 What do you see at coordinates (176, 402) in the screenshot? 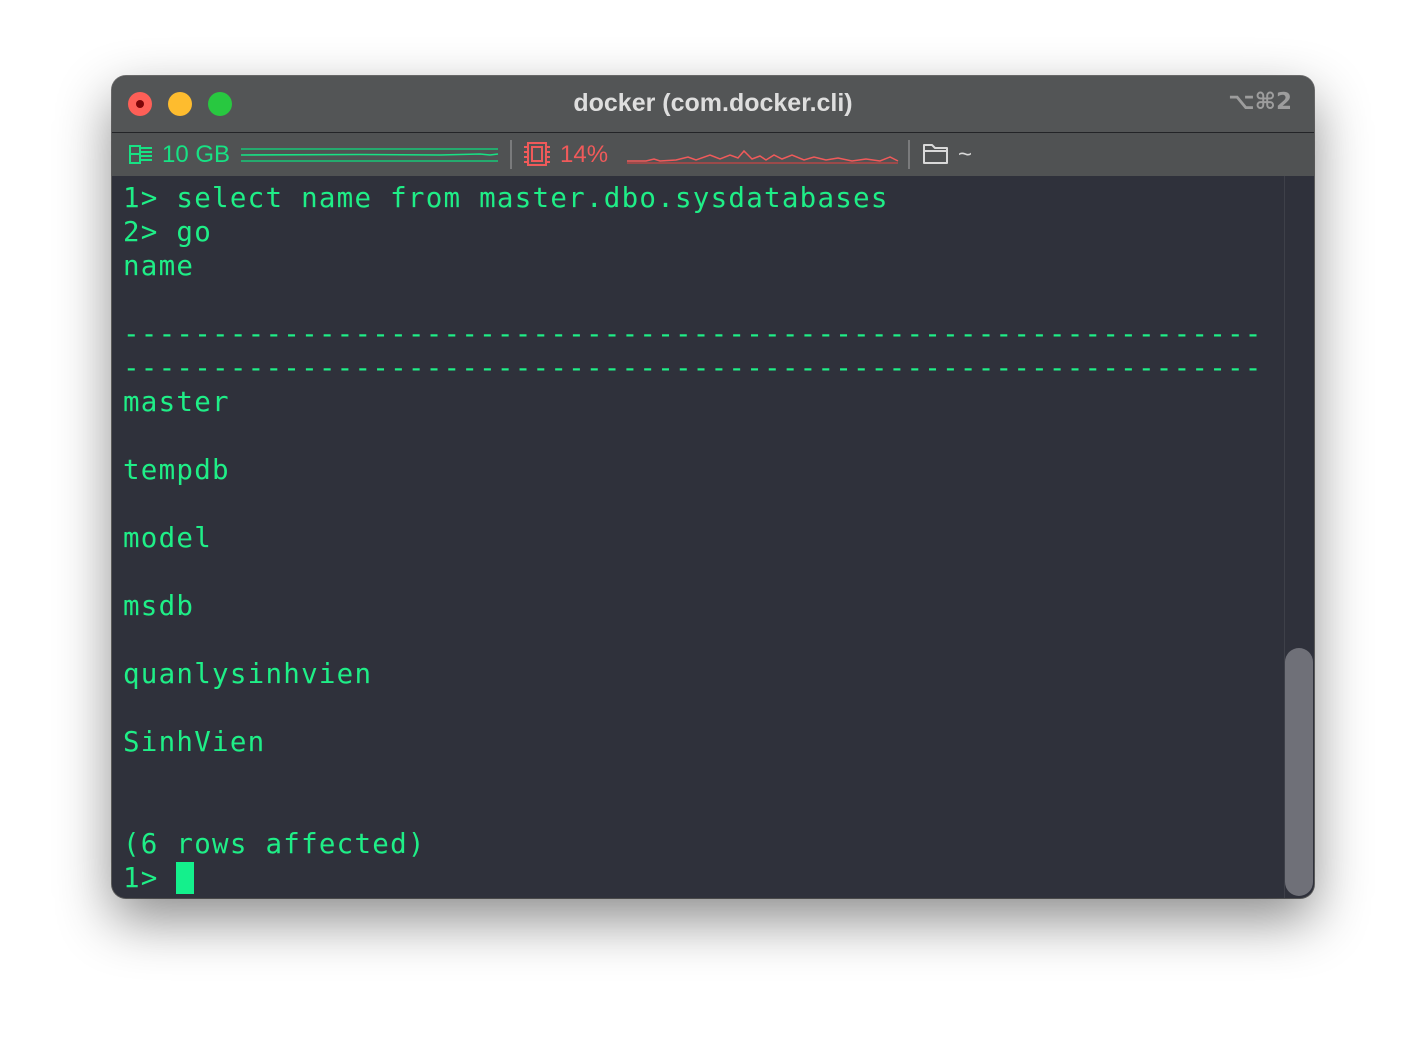
I see `terminal-line: master` at bounding box center [176, 402].